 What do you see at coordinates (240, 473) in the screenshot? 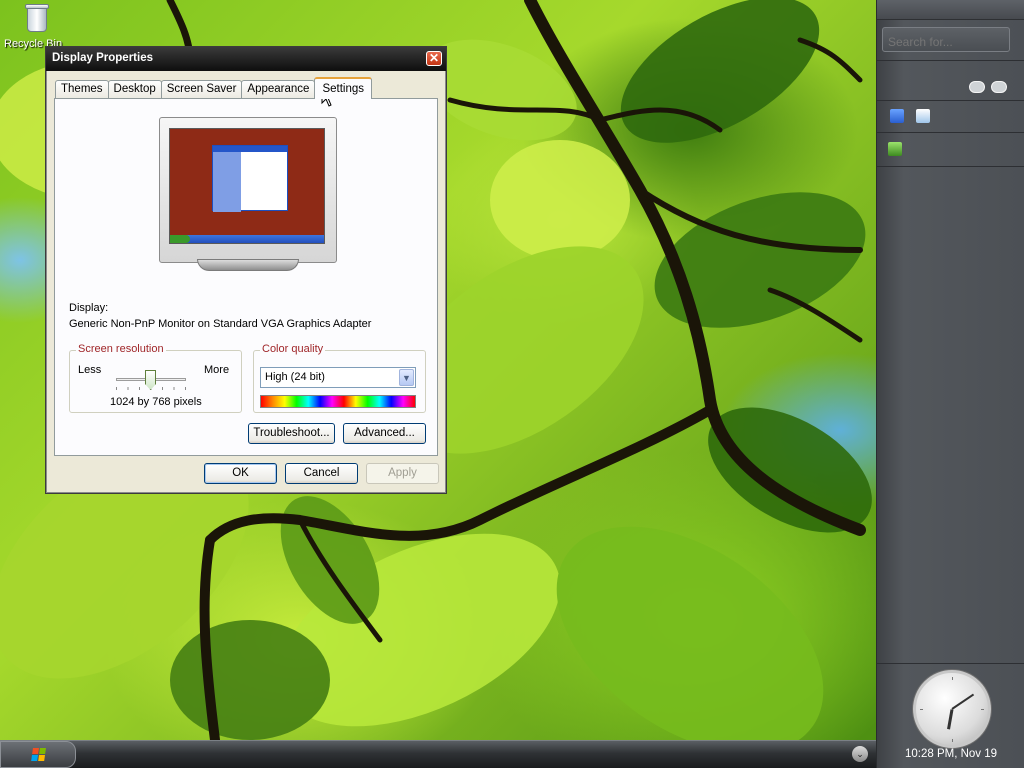
I see `ok-button: OK` at bounding box center [240, 473].